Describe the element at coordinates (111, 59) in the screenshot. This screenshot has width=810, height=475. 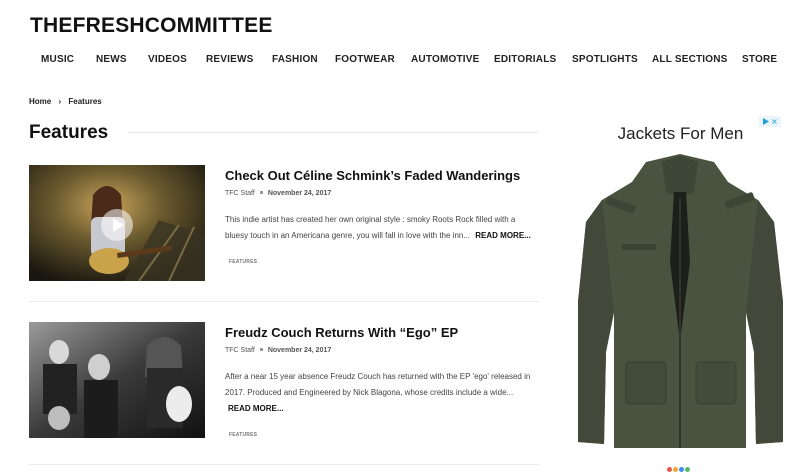
I see `nav-item-news: NEWS` at that location.